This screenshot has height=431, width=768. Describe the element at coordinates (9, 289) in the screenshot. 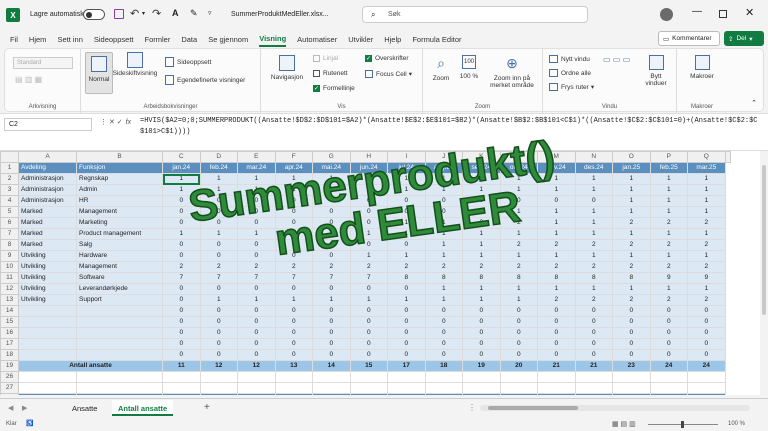

I see `row-header: 12` at that location.